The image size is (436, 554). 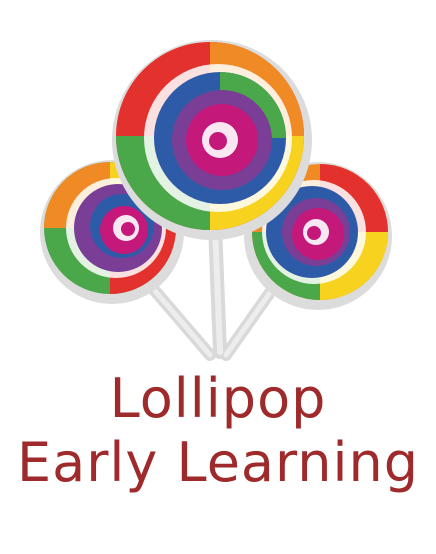 I want to click on brand-name-line2: Early Learning, so click(x=218, y=462).